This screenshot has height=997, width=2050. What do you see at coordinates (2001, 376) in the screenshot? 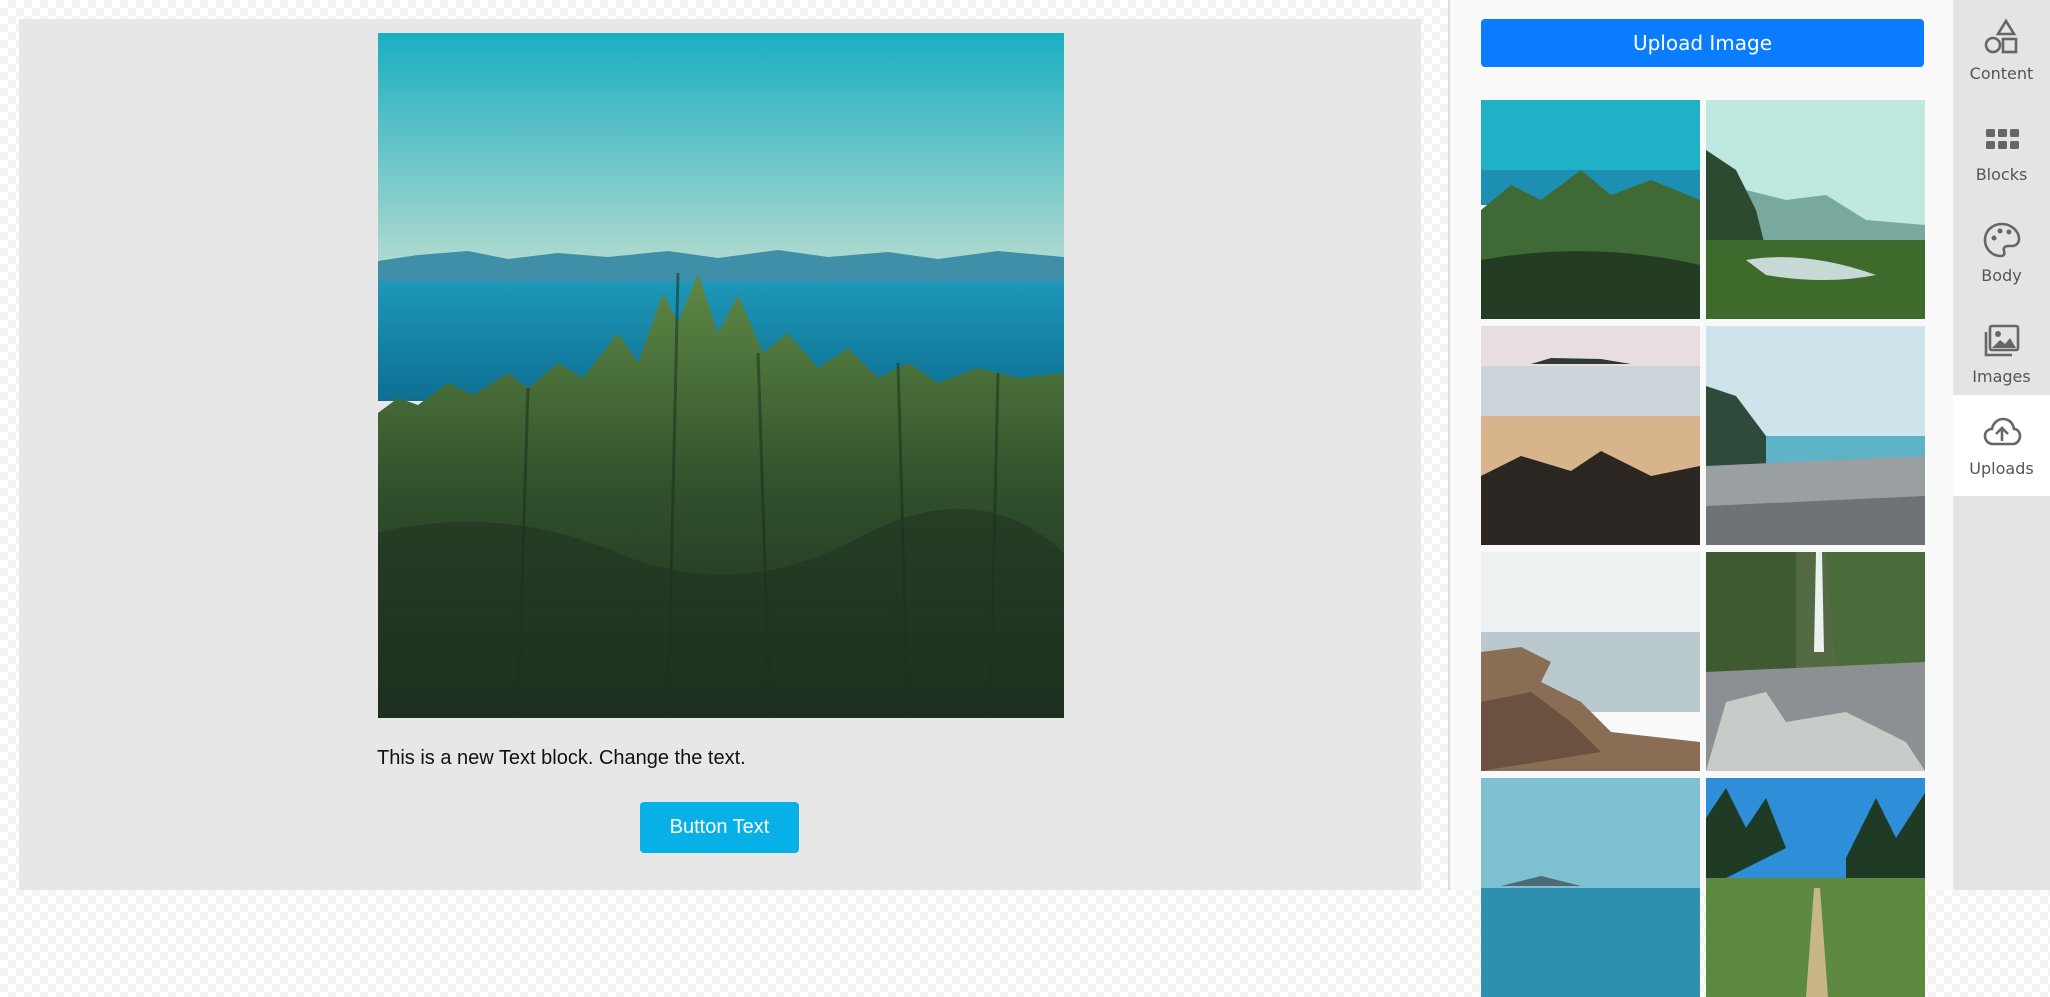
I see `tab-images-label: Images` at bounding box center [2001, 376].